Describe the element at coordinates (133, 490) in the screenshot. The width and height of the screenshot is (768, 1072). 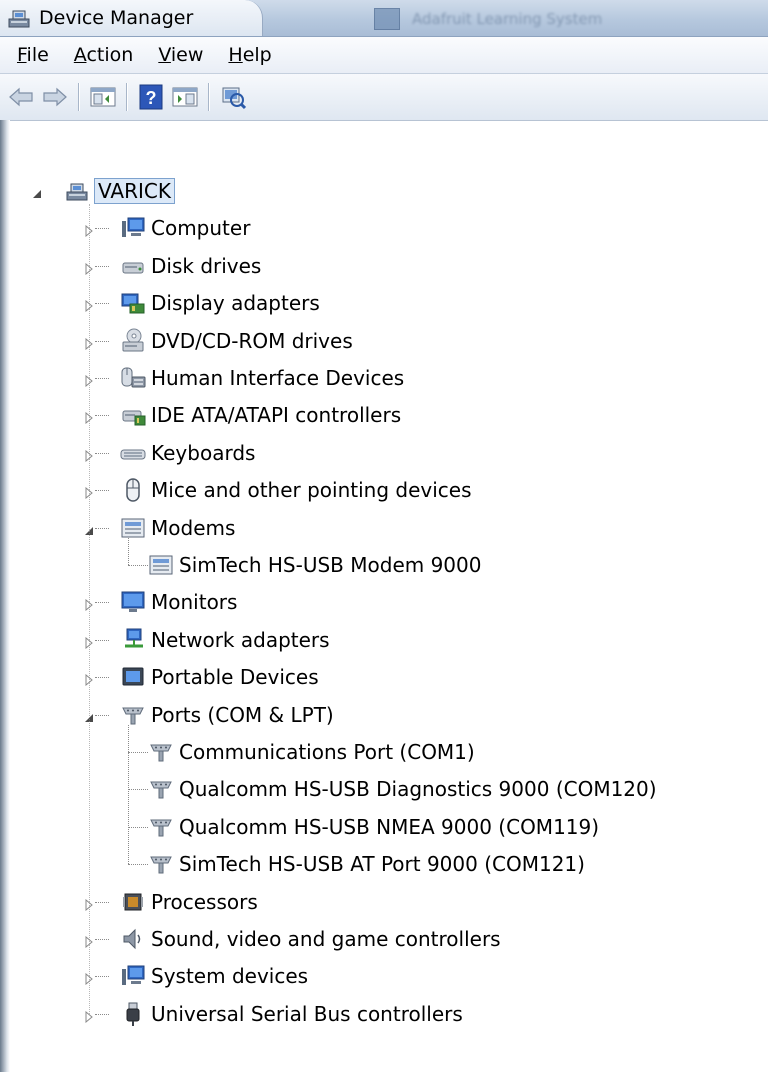
I see `mouse-icon` at that location.